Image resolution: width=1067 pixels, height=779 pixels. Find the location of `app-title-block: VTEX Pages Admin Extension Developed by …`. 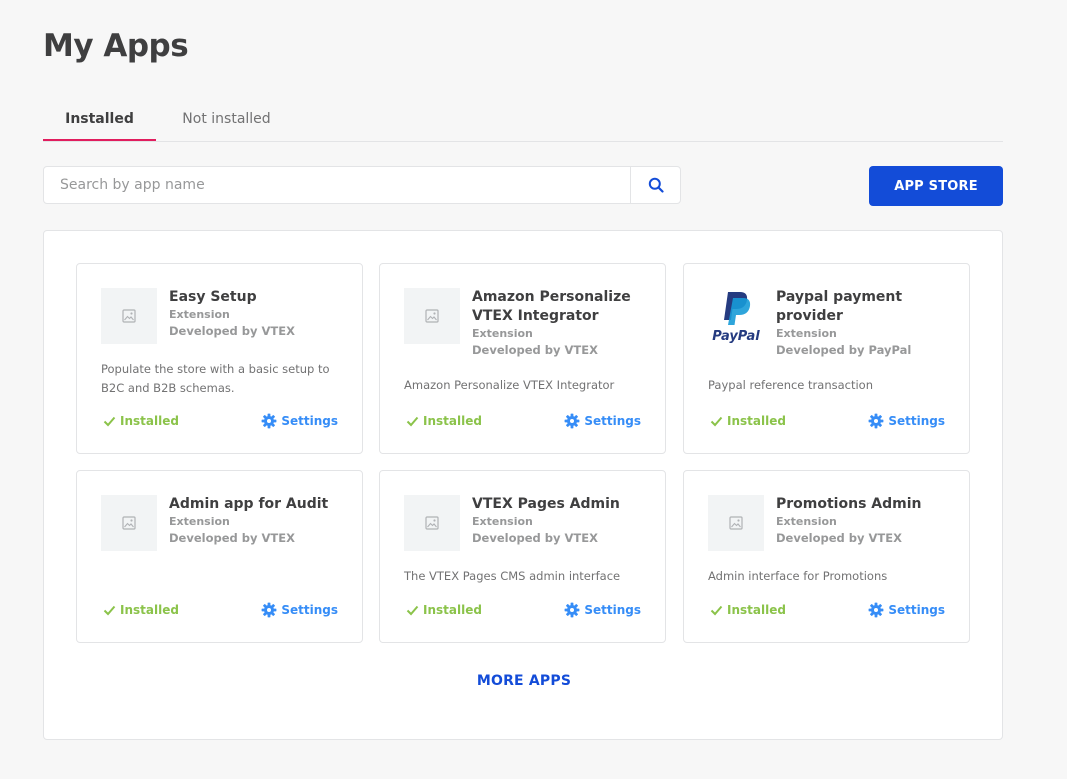

app-title-block: VTEX Pages Admin Extension Developed by … is located at coordinates (562, 520).